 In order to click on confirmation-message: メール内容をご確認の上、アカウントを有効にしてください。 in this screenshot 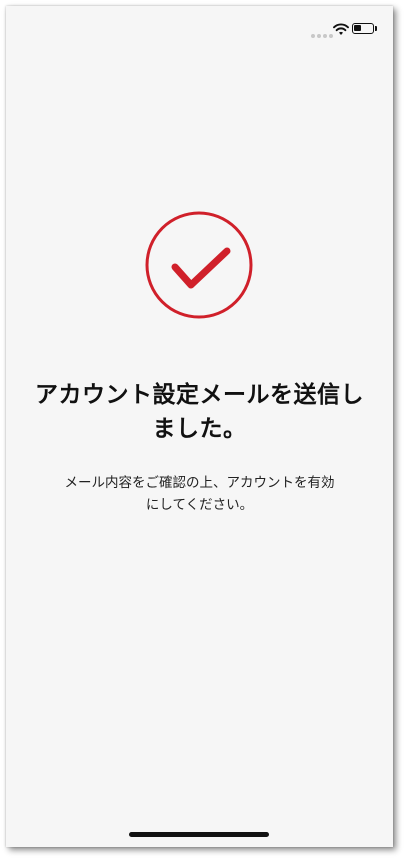, I will do `click(199, 494)`.